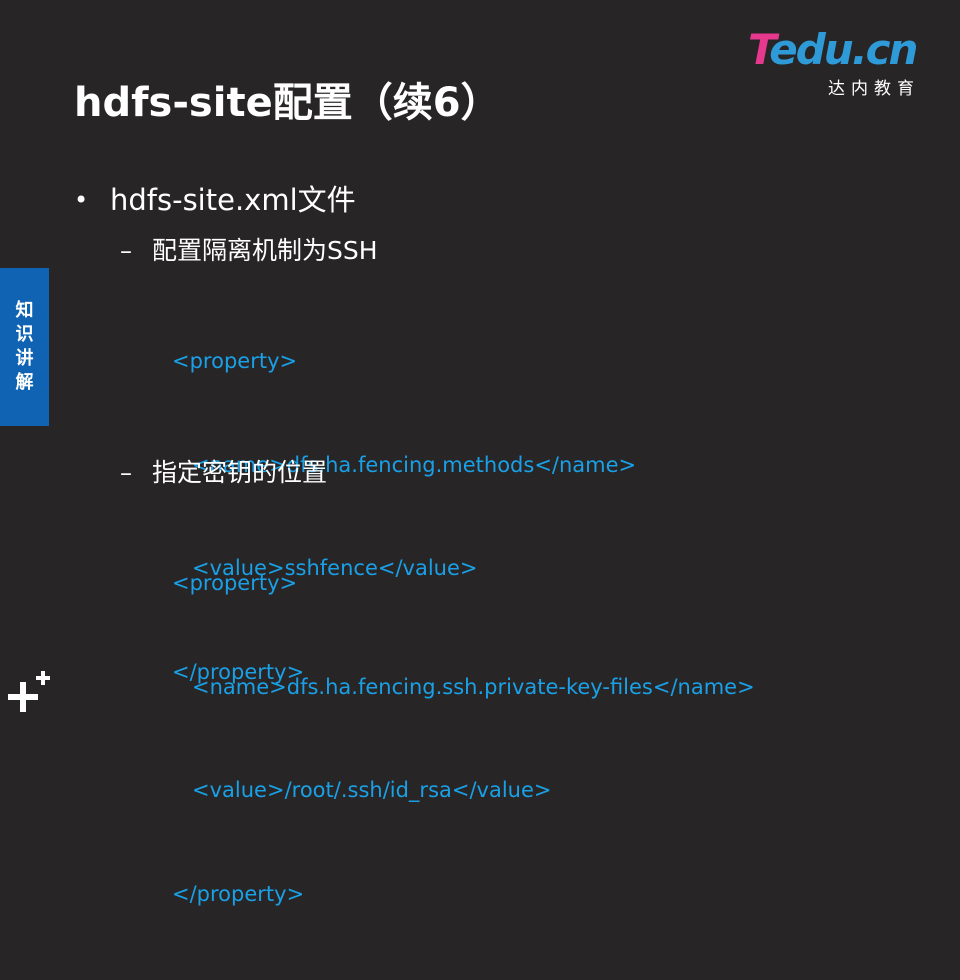 The width and height of the screenshot is (960, 980). I want to click on logo-subtitle: 达内教育, so click(874, 89).